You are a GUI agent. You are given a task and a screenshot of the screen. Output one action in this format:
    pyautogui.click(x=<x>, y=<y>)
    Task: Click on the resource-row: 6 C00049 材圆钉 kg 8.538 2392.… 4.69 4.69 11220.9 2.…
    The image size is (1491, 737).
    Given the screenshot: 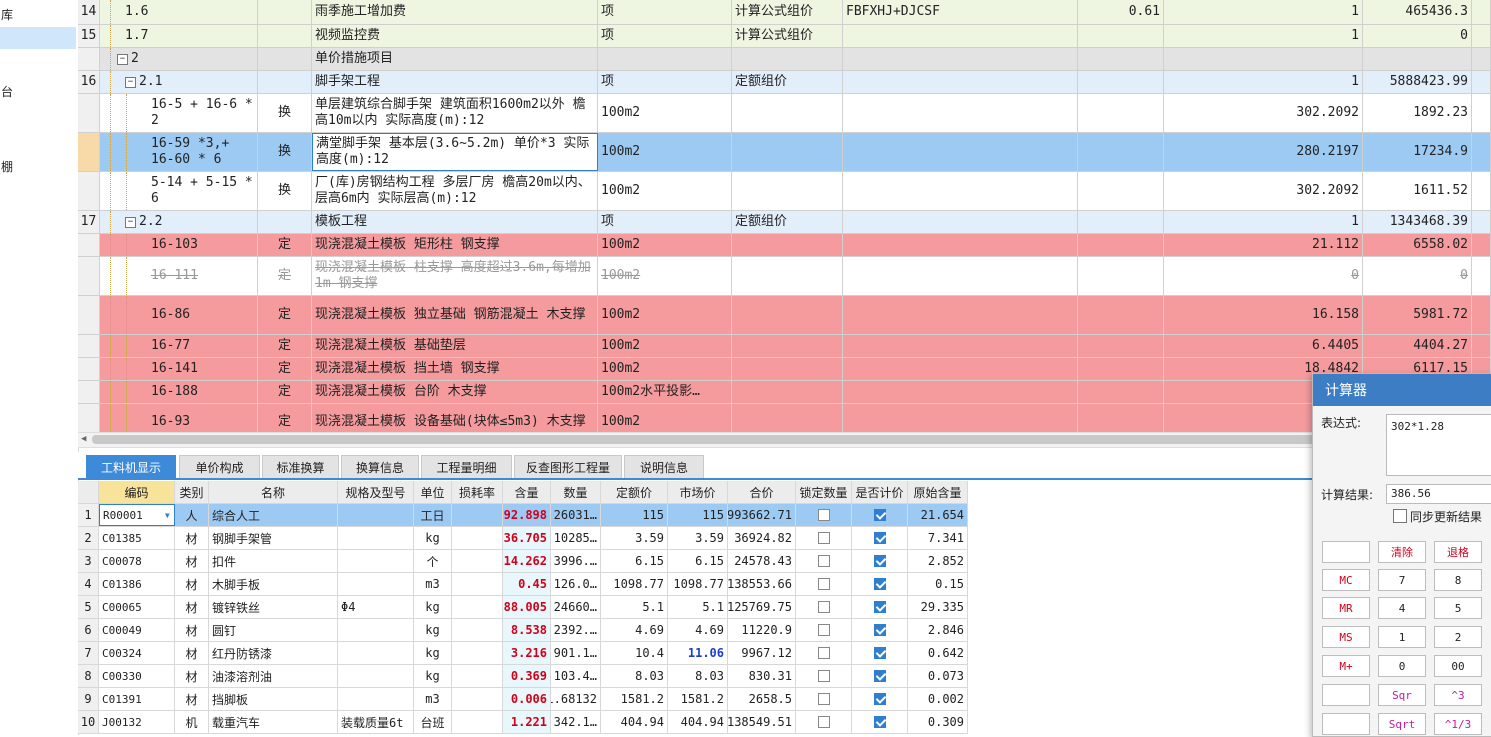 What is the action you would take?
    pyautogui.click(x=523, y=630)
    